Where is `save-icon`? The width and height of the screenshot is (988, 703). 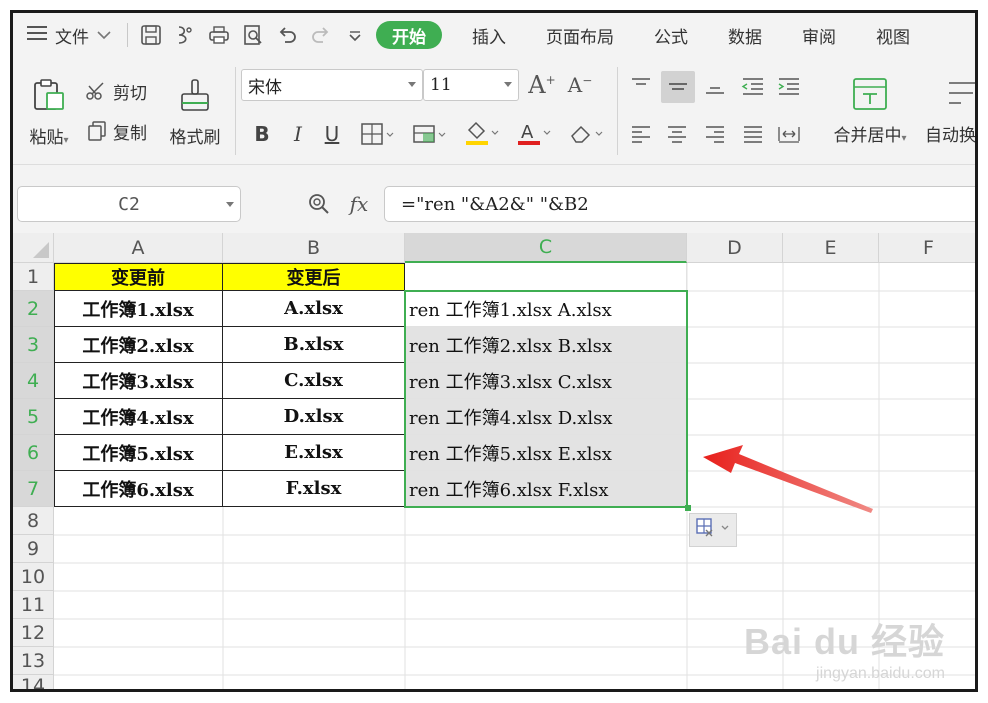
save-icon is located at coordinates (151, 35).